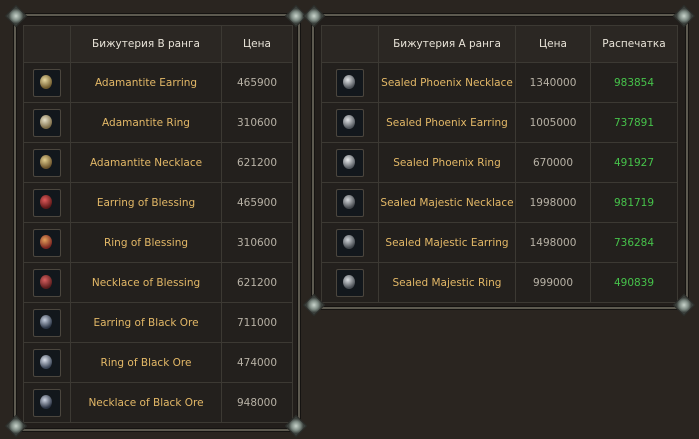 The image size is (699, 439). What do you see at coordinates (634, 162) in the screenshot?
I see `item-print-price: 491927` at bounding box center [634, 162].